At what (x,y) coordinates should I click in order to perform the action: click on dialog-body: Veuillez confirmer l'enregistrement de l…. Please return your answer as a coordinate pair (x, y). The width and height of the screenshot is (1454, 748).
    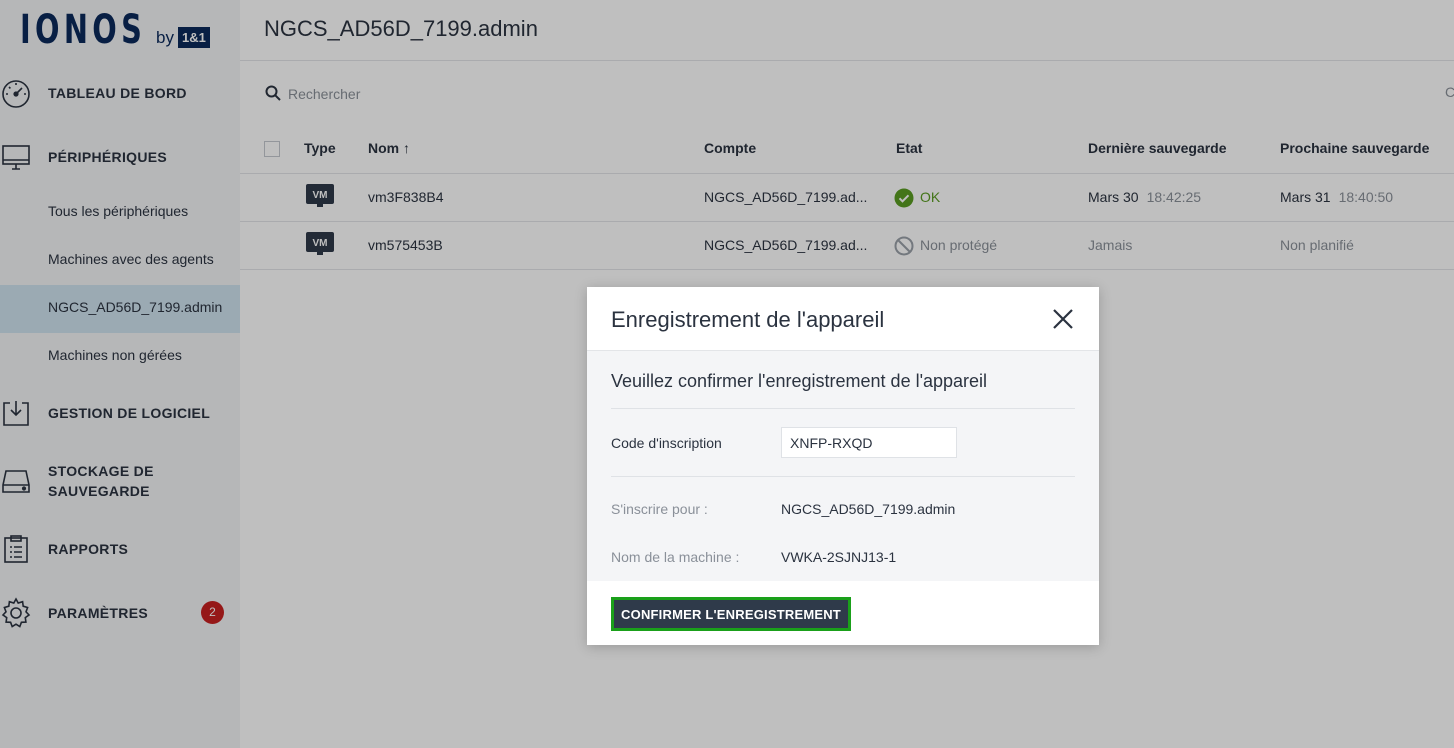
    Looking at the image, I should click on (843, 466).